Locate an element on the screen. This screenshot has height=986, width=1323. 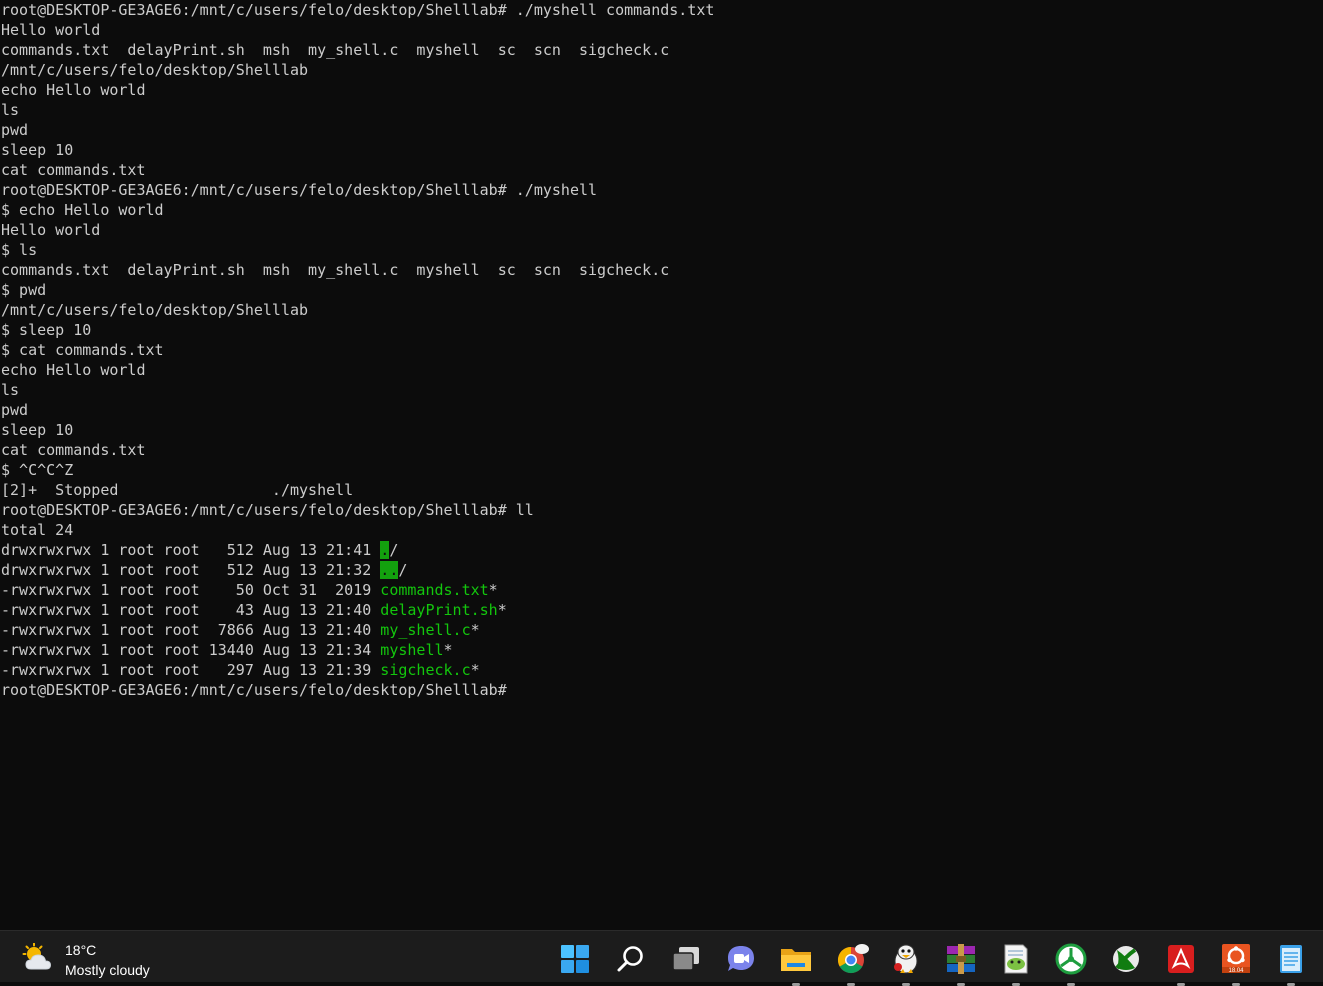
winrar-button is located at coordinates (961, 962).